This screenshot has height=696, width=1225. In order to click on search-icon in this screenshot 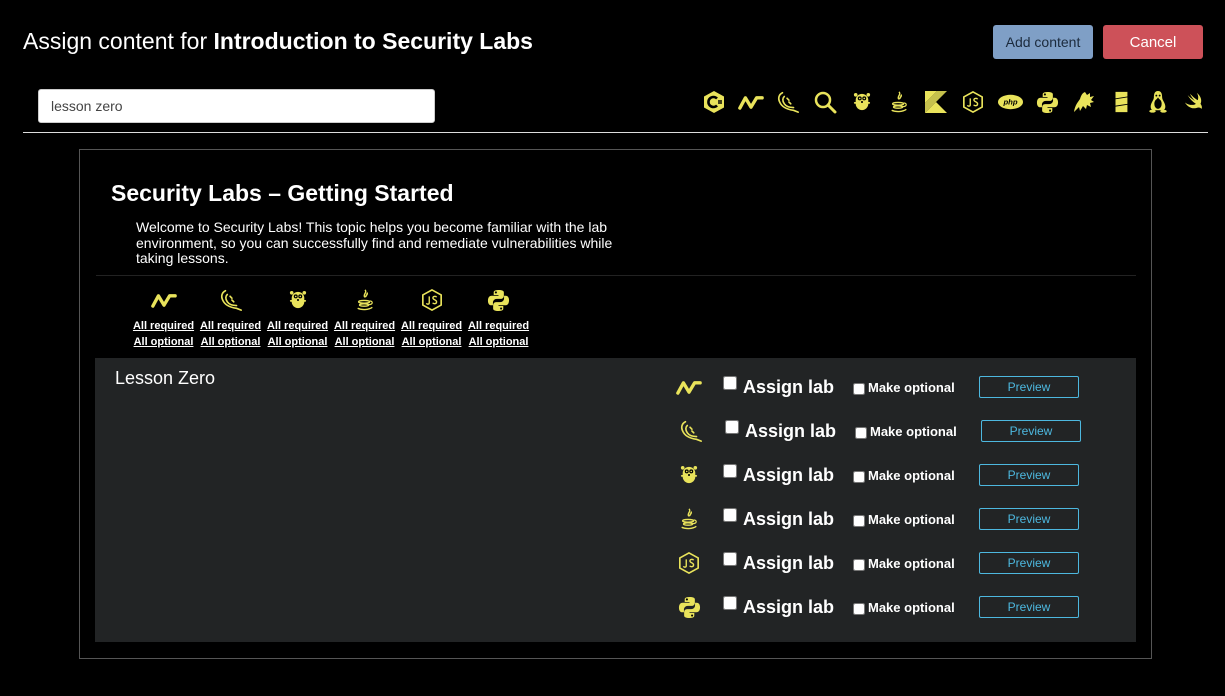, I will do `click(825, 102)`.